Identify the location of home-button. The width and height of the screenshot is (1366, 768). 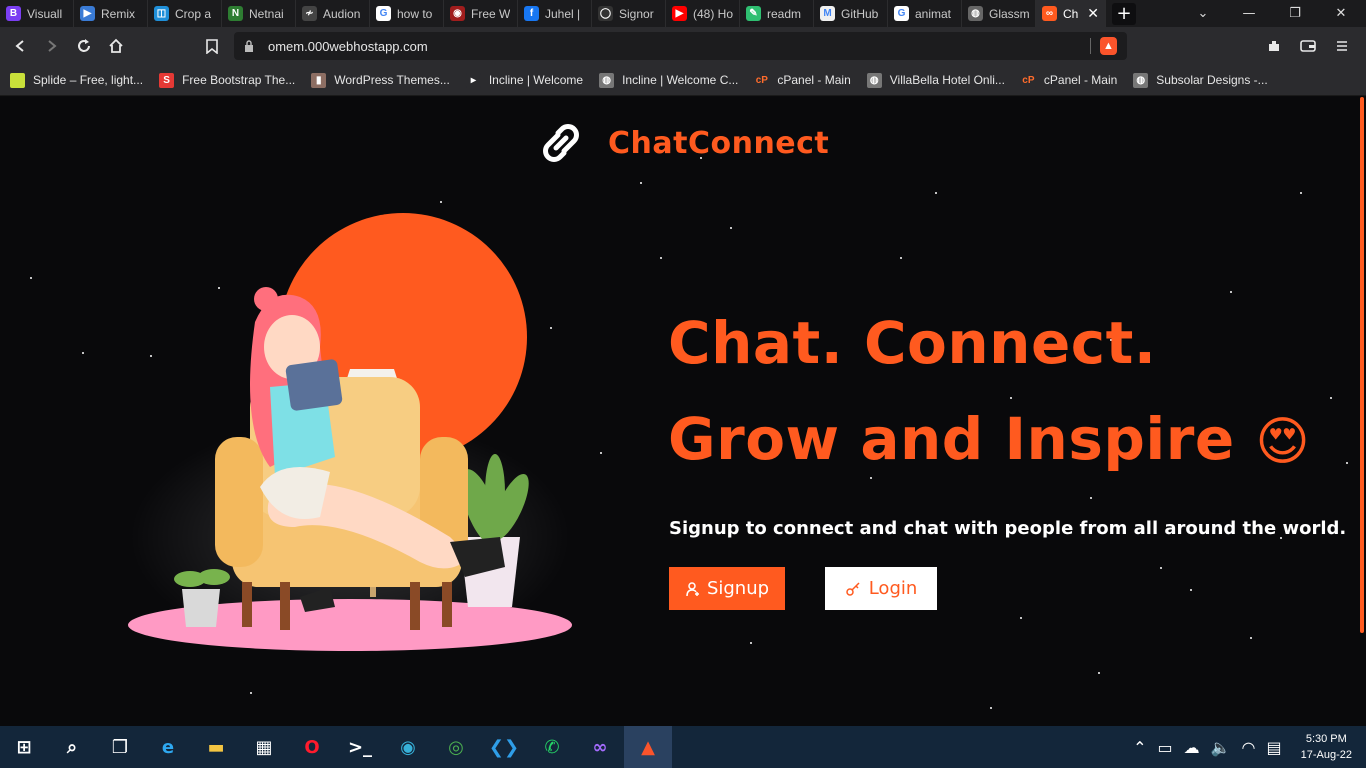
(116, 46).